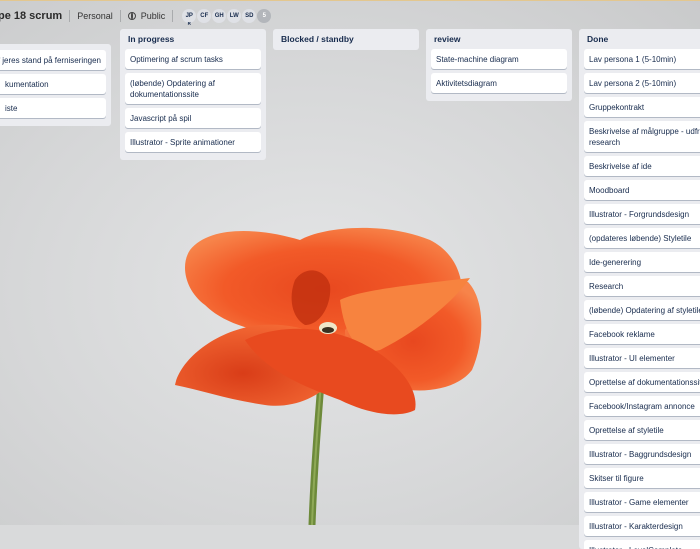 Image resolution: width=700 pixels, height=549 pixels. Describe the element at coordinates (642, 238) in the screenshot. I see `list-card: (opdateres løbende) Styletile` at that location.